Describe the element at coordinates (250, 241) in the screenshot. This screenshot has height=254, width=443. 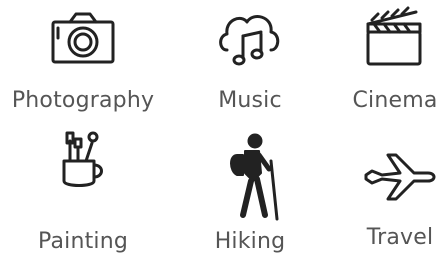
I see `interest-label: Hiking` at that location.